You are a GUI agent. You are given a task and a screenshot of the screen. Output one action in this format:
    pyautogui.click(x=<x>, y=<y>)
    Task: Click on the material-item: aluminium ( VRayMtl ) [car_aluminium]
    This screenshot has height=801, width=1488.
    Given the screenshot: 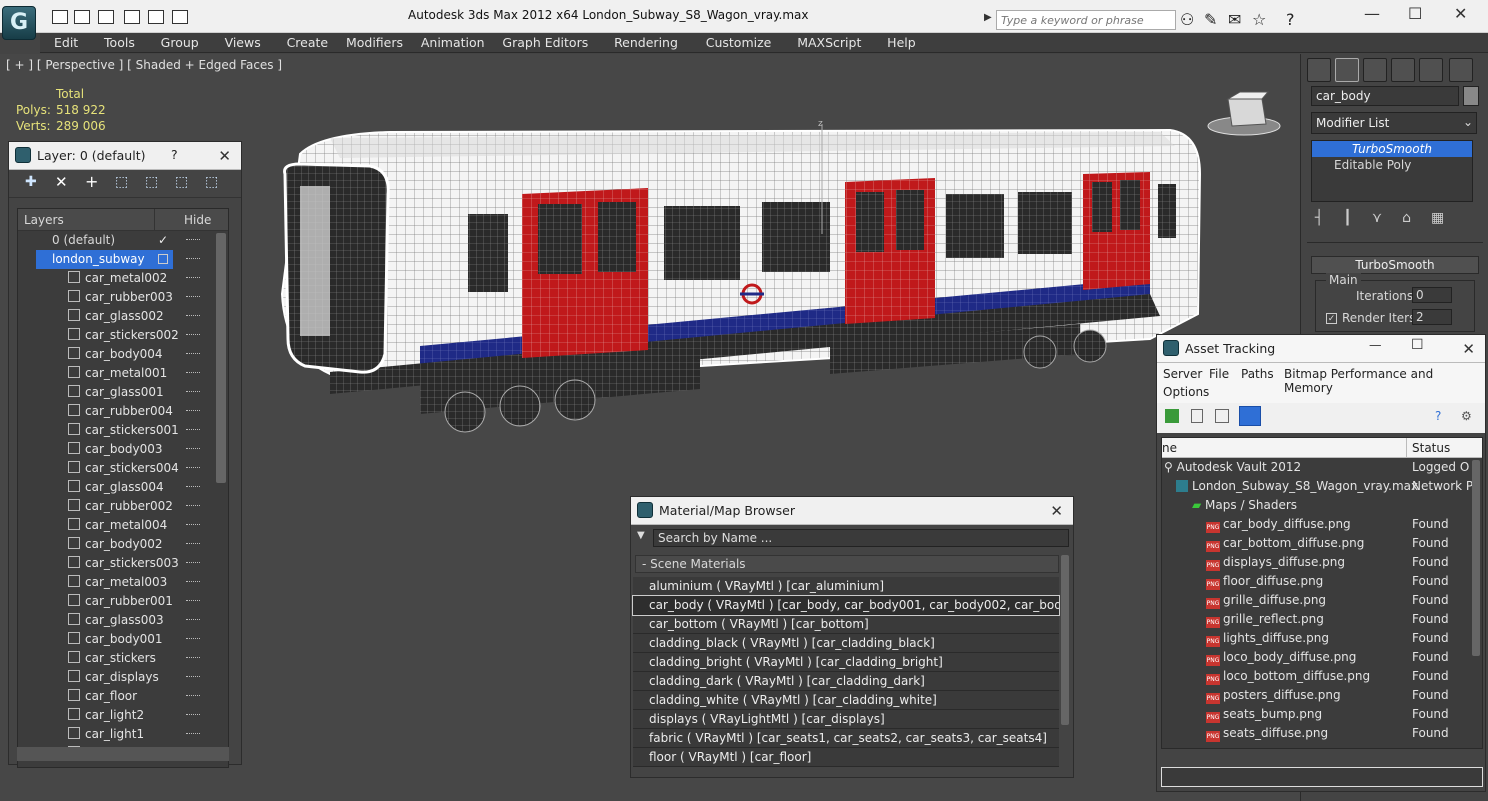 What is the action you would take?
    pyautogui.click(x=846, y=586)
    